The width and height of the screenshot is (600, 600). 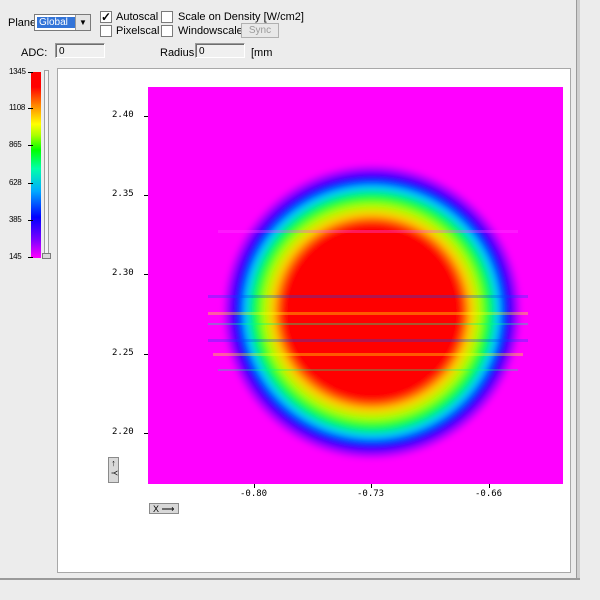 I want to click on adc-field: 0, so click(x=80, y=50).